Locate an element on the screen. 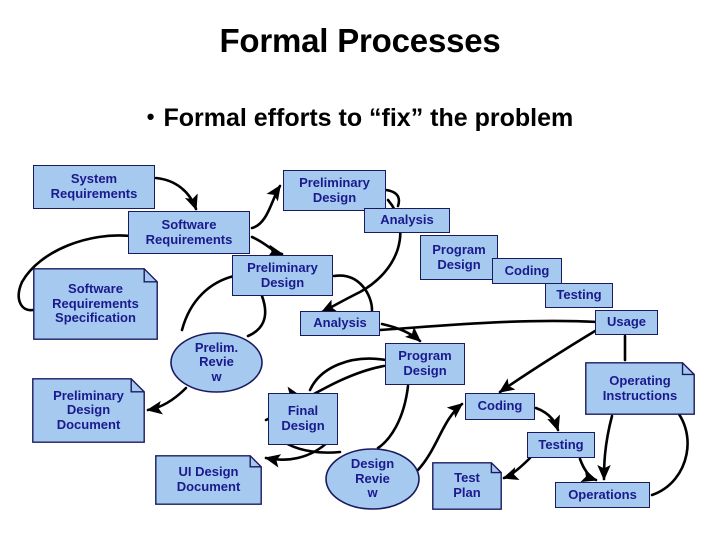  node-ui-design-document: UI Design Document is located at coordinates (208, 480).